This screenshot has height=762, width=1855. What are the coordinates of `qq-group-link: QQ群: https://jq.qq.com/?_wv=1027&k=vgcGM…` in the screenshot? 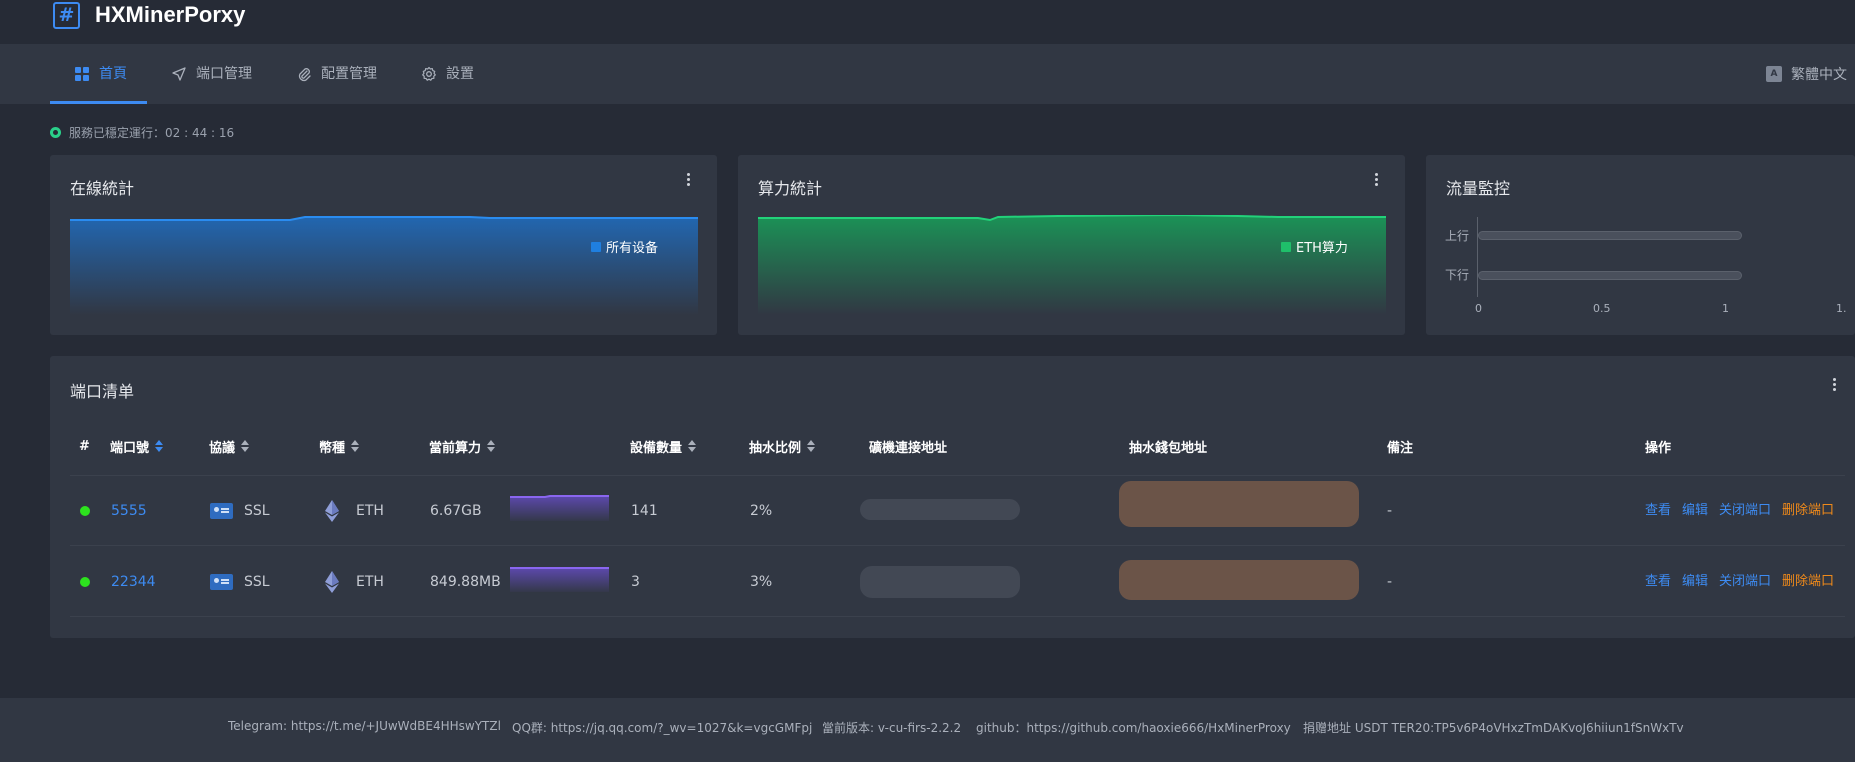 It's located at (662, 727).